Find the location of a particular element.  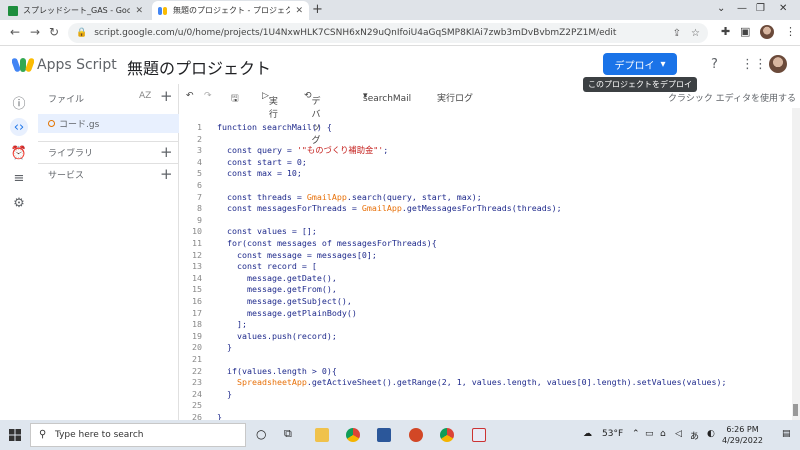

profile-avatar is located at coordinates (767, 32).